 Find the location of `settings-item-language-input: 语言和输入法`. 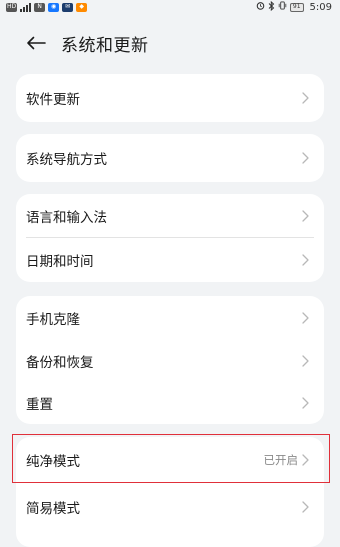

settings-item-language-input: 语言和输入法 is located at coordinates (170, 216).